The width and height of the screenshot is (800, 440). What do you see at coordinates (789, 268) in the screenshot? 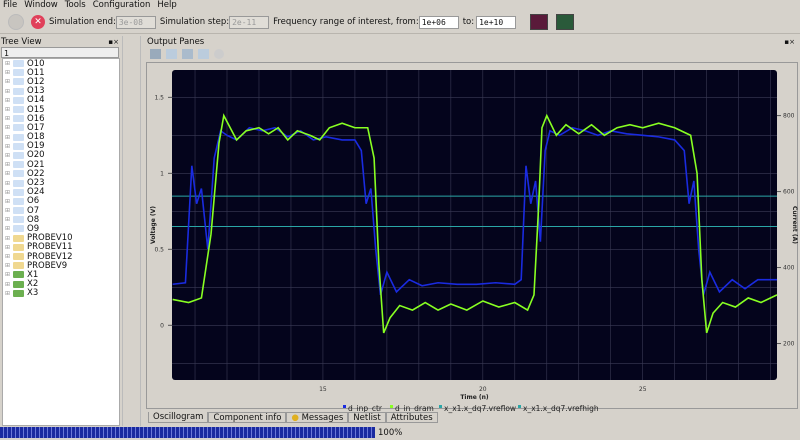
I see `y2-tick-label: 400` at bounding box center [789, 268].